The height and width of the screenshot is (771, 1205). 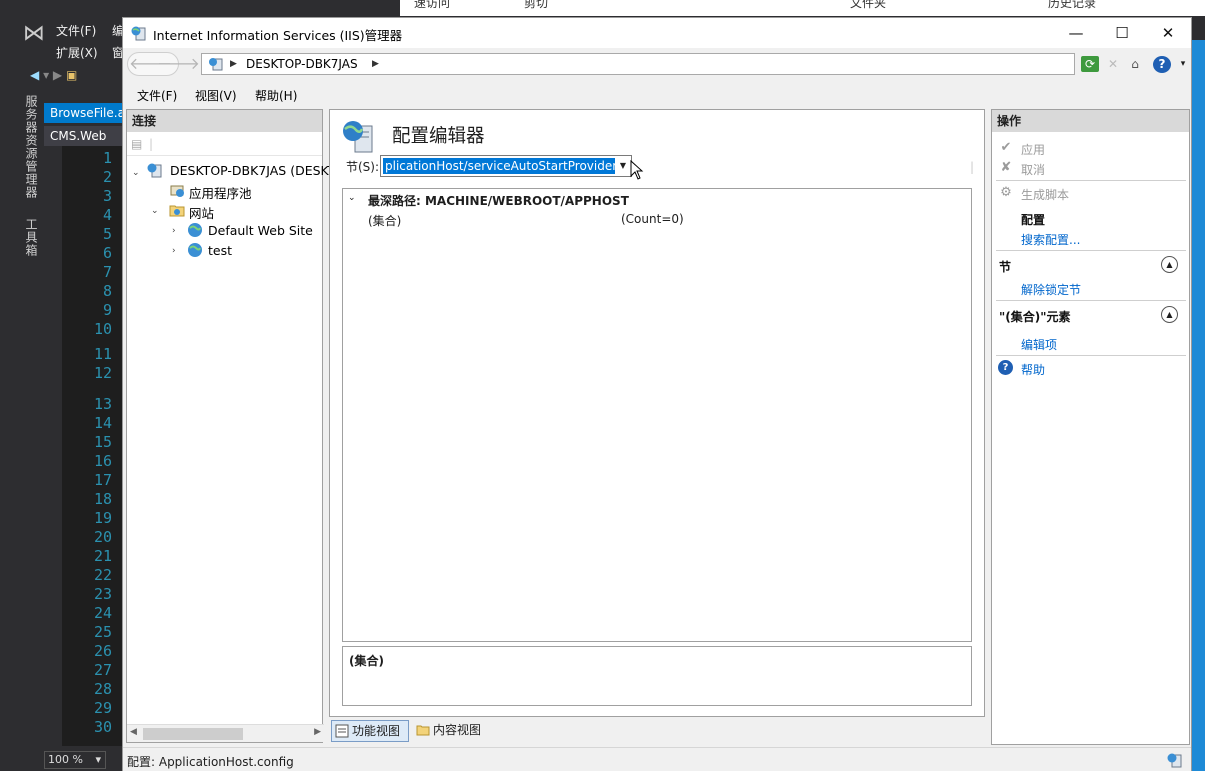 I want to click on connections-header: 连接, so click(x=224, y=121).